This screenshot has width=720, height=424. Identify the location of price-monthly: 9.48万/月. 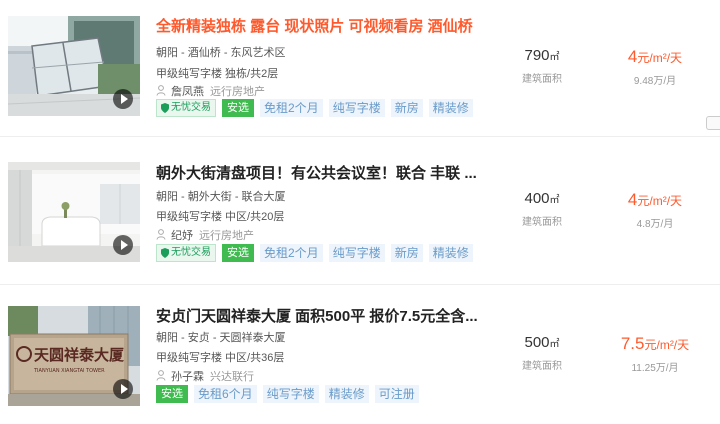
(655, 81).